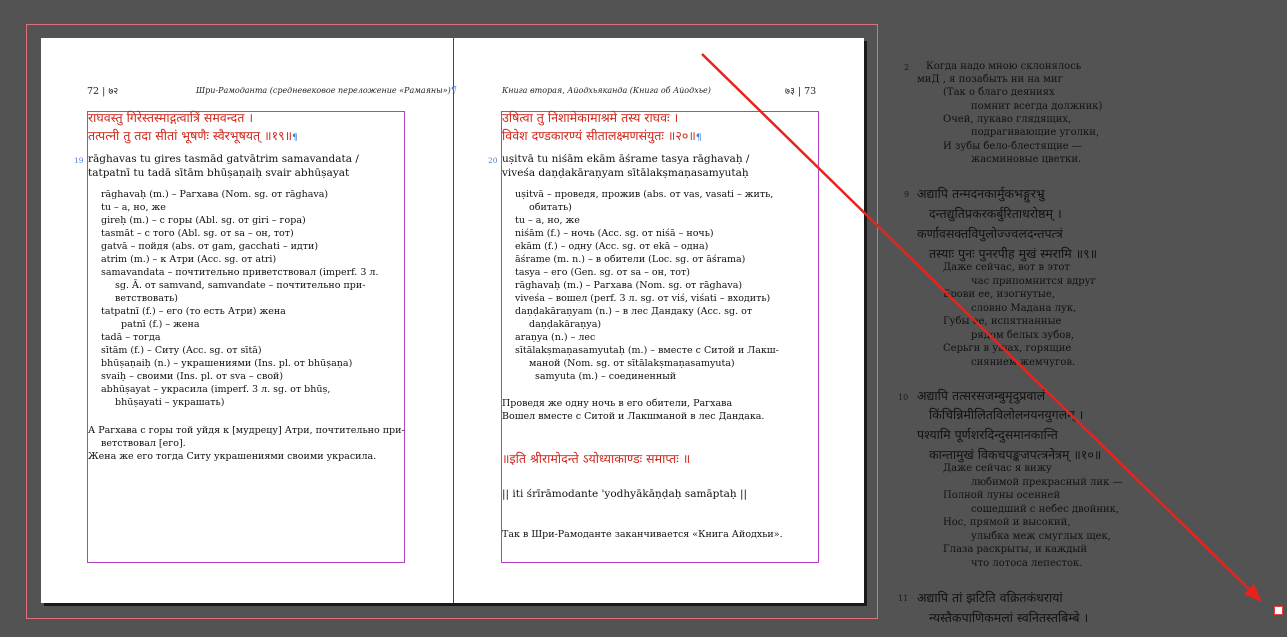 Image resolution: width=1287 pixels, height=637 pixels. Describe the element at coordinates (590, 117) in the screenshot. I see `right-verse-deva-line-1: उषित्वा तु निशामेकामाश्रमे तस्य राघवः ।` at that location.